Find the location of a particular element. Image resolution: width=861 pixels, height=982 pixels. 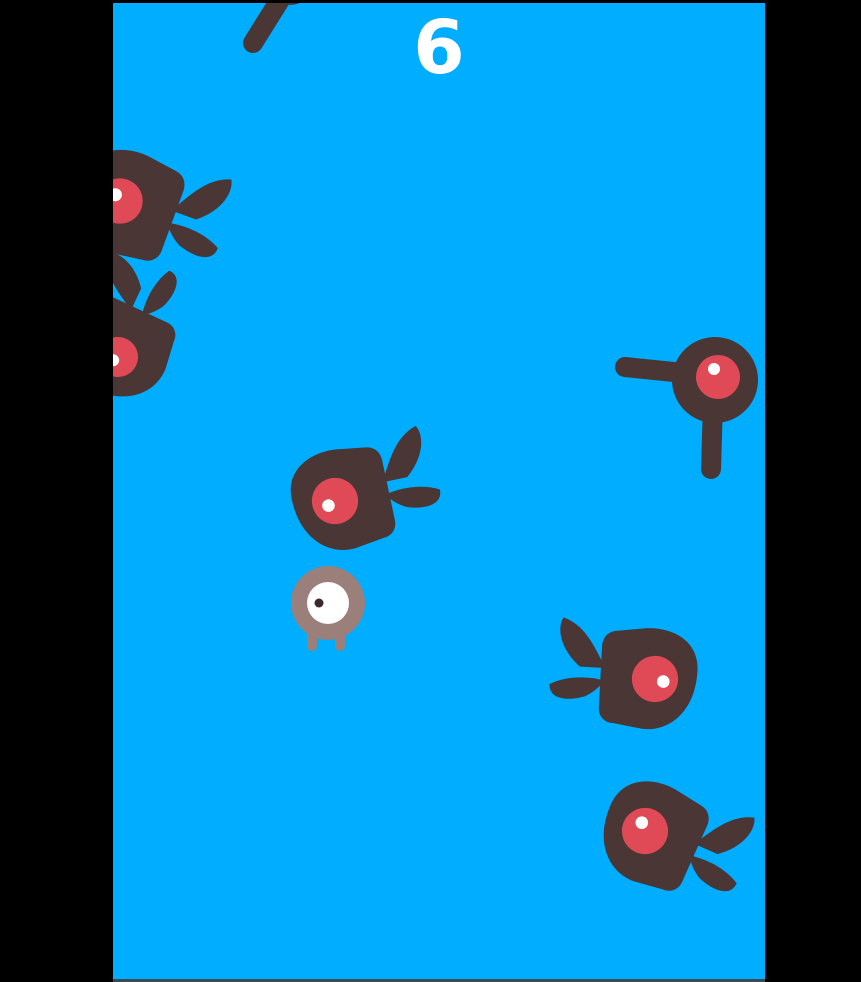

score-counter: 6 is located at coordinates (439, 48).